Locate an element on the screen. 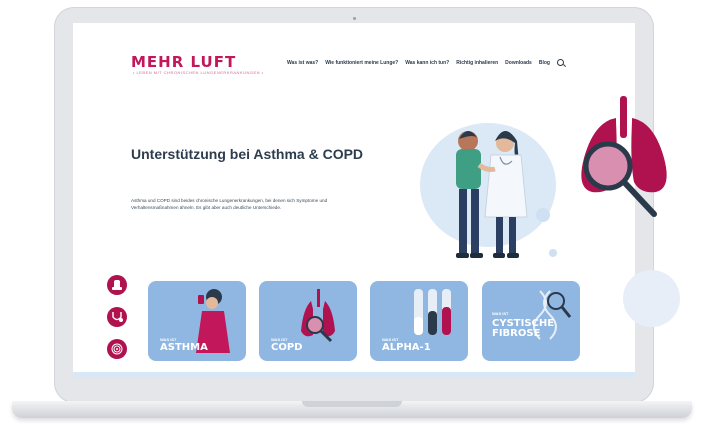 The width and height of the screenshot is (704, 426). card-cystische-fibrose: WAS IST CYSTISCHE FIBROSE is located at coordinates (531, 321).